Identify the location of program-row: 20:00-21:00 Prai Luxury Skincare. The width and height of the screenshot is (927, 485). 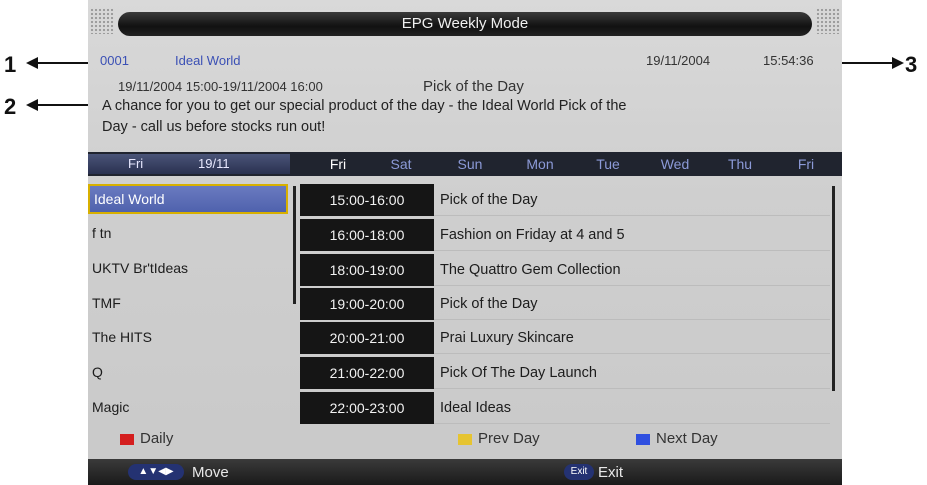
(565, 338).